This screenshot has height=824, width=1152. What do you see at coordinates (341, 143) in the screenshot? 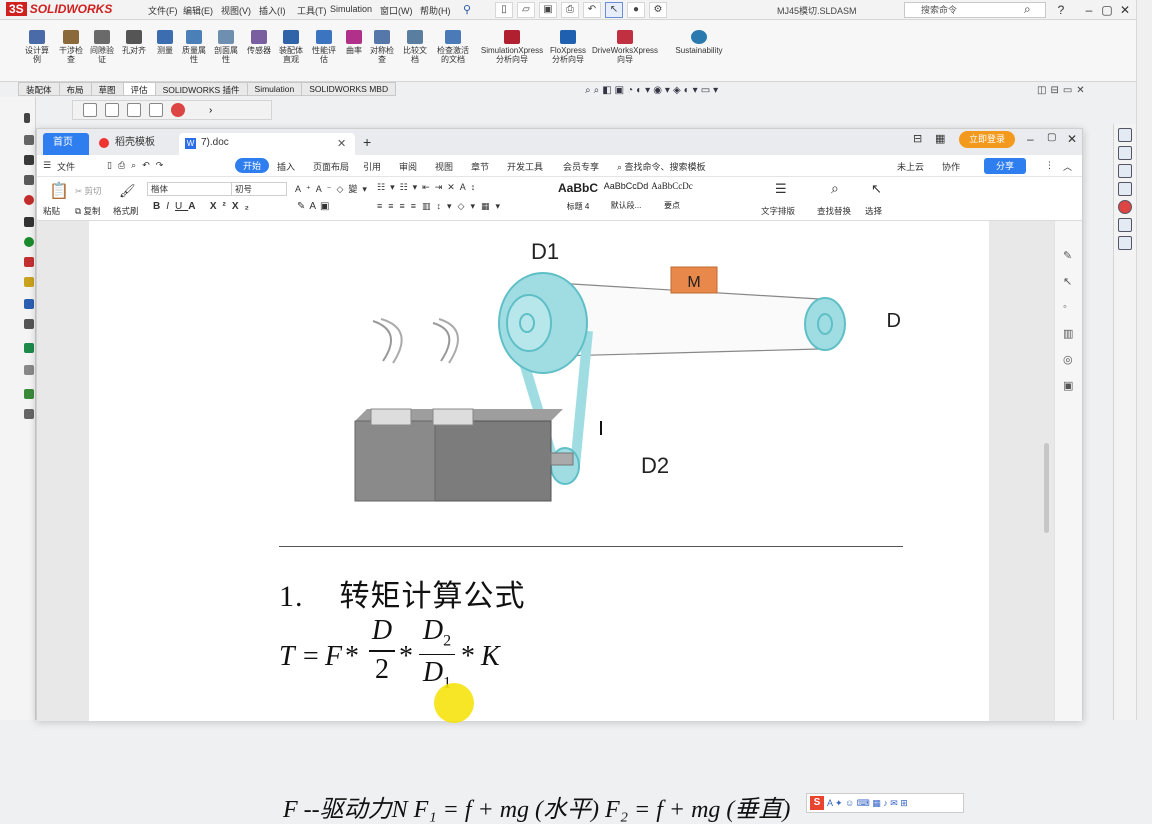
I see `tab-close-icon: ✕` at bounding box center [341, 143].